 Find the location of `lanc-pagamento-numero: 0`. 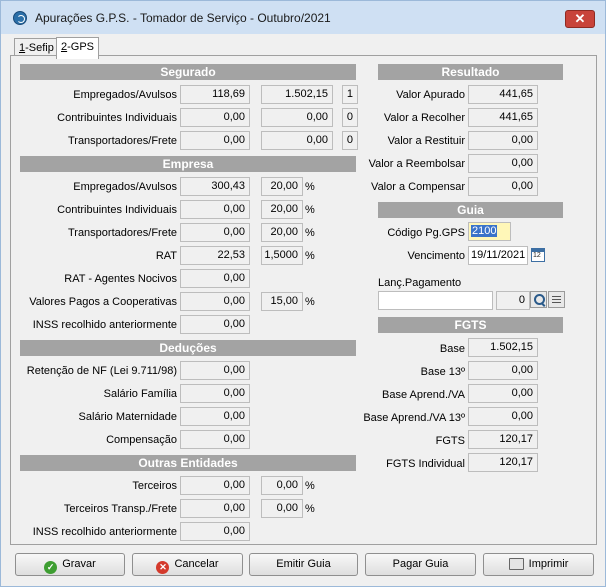

lanc-pagamento-numero: 0 is located at coordinates (513, 300).